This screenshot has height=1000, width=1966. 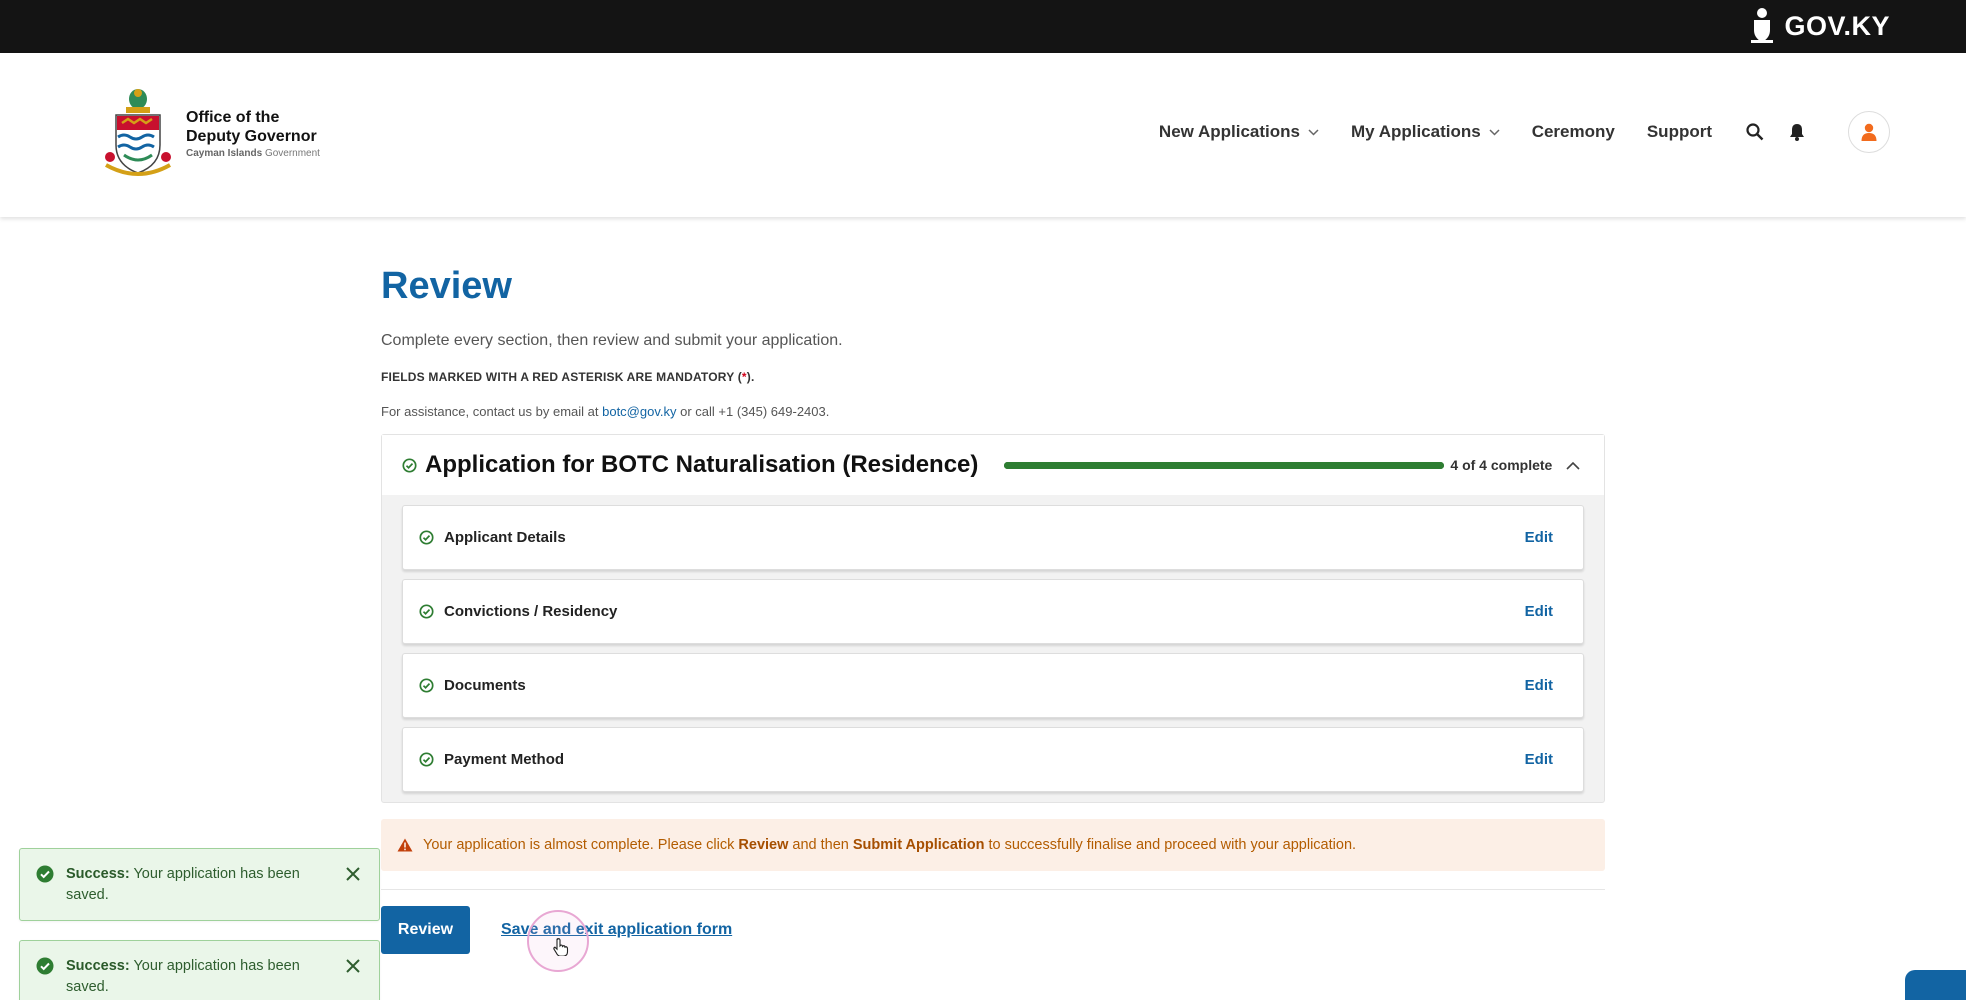 I want to click on edit-applicant-details-link: Edit, so click(x=1539, y=537).